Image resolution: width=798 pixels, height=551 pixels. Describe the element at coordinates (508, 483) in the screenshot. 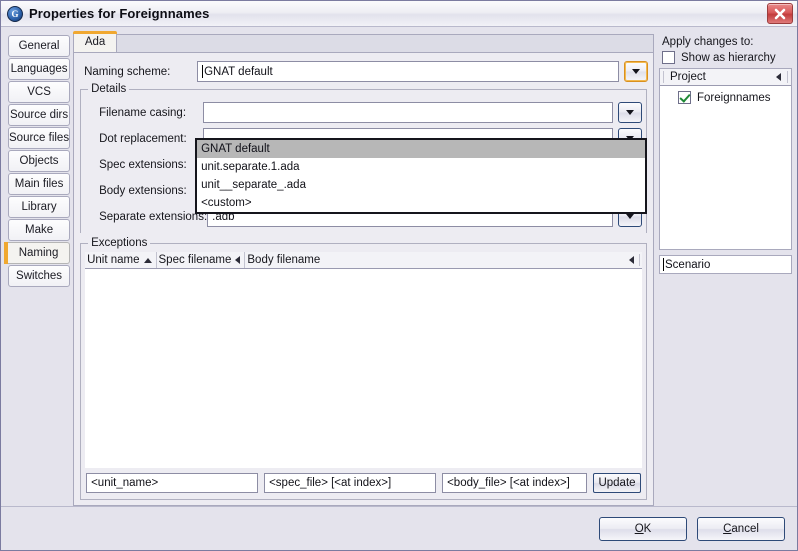

I see `body-file-value: <body_file> [<at index>]` at that location.